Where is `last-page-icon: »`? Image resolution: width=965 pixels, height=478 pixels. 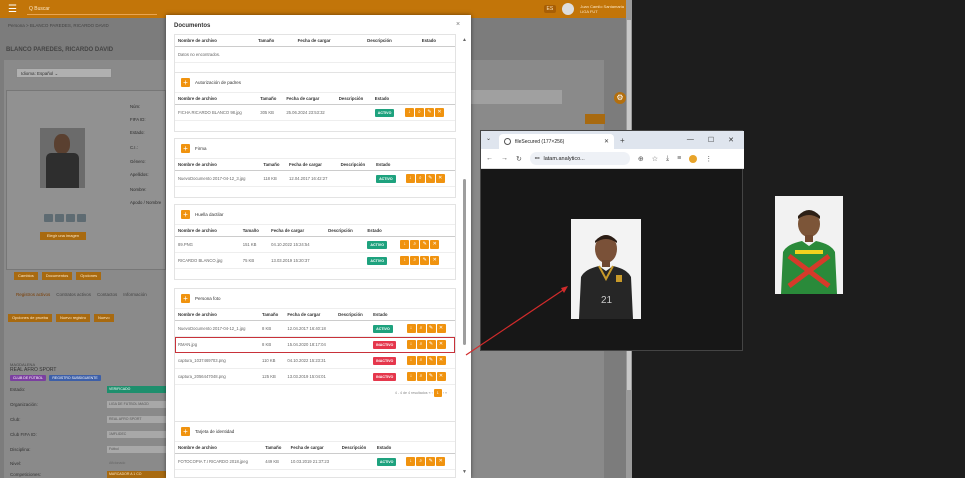 last-page-icon: » is located at coordinates (446, 393).